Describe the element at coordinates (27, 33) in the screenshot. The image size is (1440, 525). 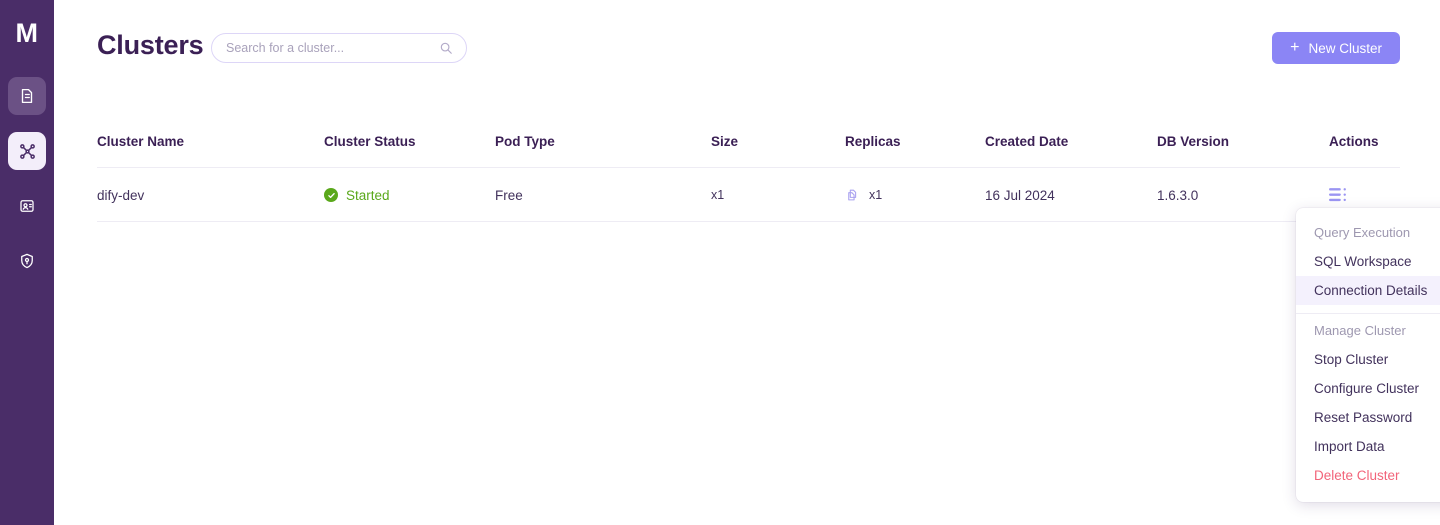
I see `app-logo: M` at that location.